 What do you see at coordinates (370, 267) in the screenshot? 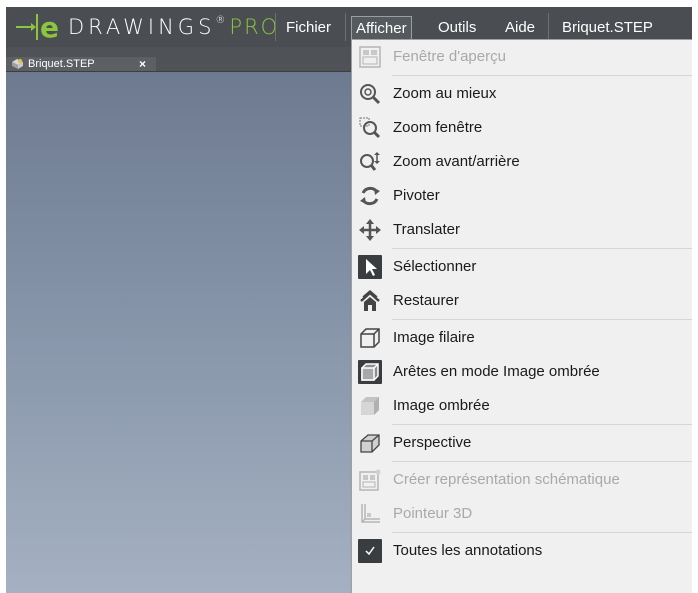
I see `select-arrow-icon` at bounding box center [370, 267].